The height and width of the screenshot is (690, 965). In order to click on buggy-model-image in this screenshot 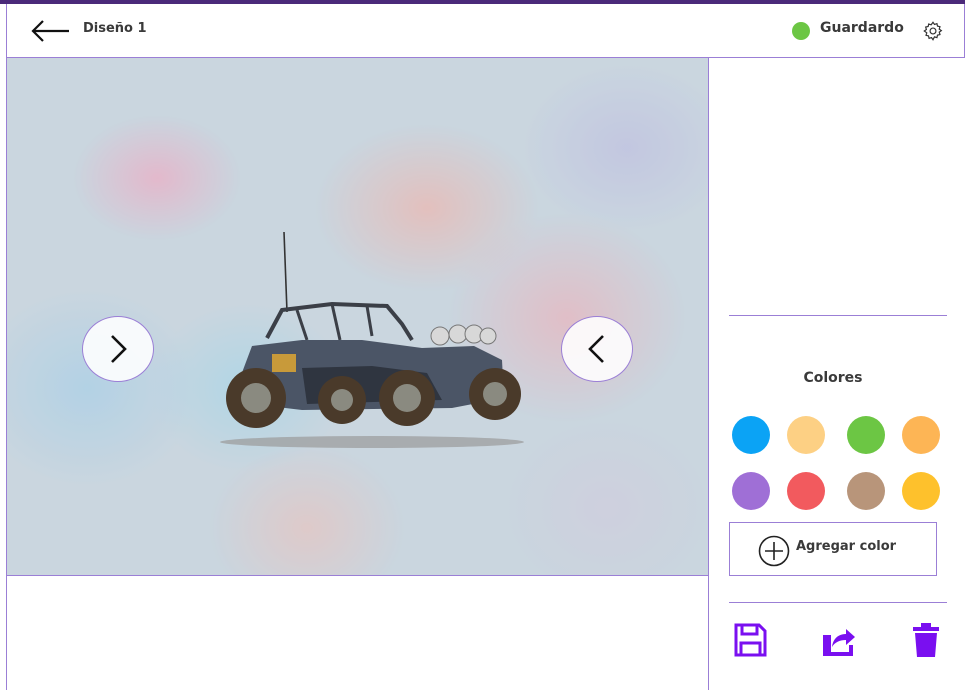, I will do `click(372, 343)`.